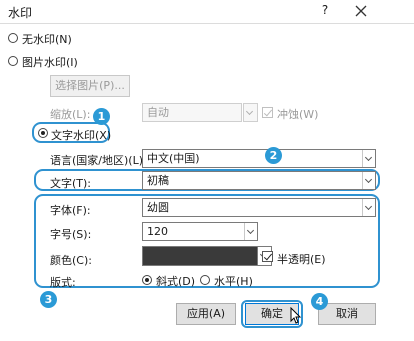  I want to click on scale-input: 自动, so click(192, 112).